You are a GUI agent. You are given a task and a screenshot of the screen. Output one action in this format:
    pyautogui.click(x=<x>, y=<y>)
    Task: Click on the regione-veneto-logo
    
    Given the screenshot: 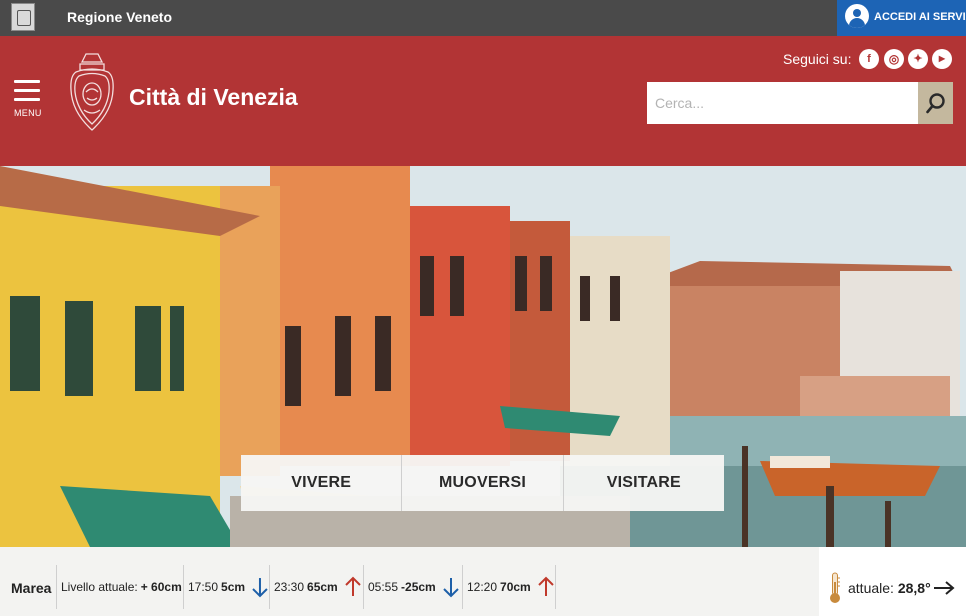 What is the action you would take?
    pyautogui.click(x=23, y=17)
    